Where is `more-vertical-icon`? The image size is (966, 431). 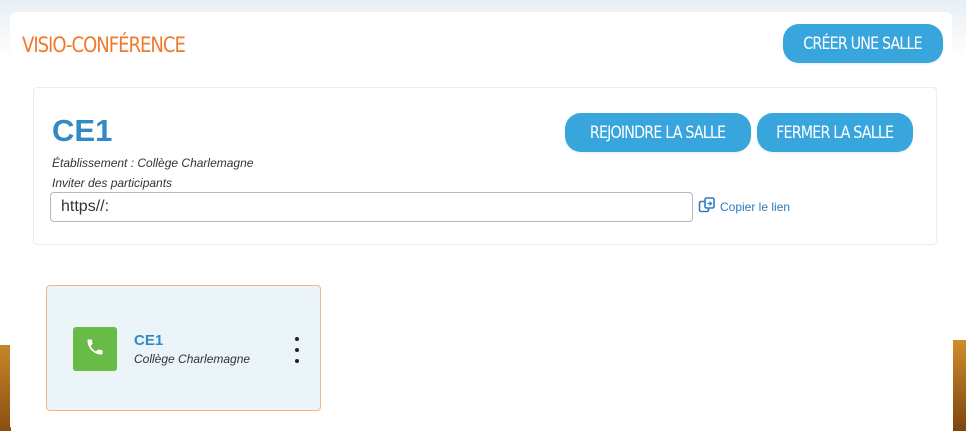
more-vertical-icon is located at coordinates (297, 350).